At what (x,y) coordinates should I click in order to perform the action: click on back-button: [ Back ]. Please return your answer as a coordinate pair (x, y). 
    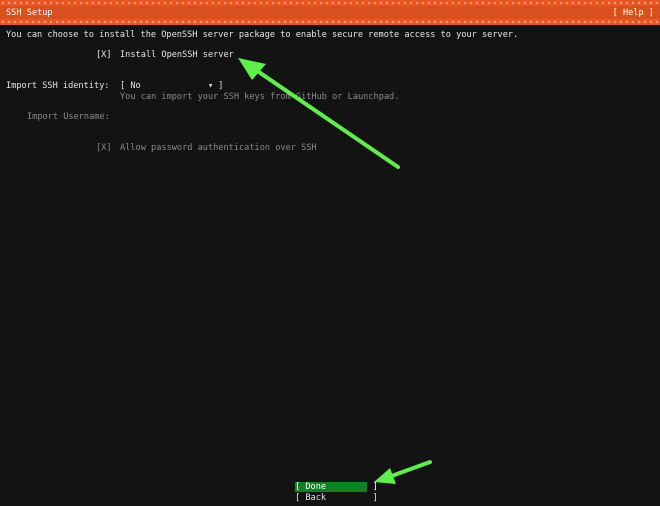
    Looking at the image, I should click on (336, 498).